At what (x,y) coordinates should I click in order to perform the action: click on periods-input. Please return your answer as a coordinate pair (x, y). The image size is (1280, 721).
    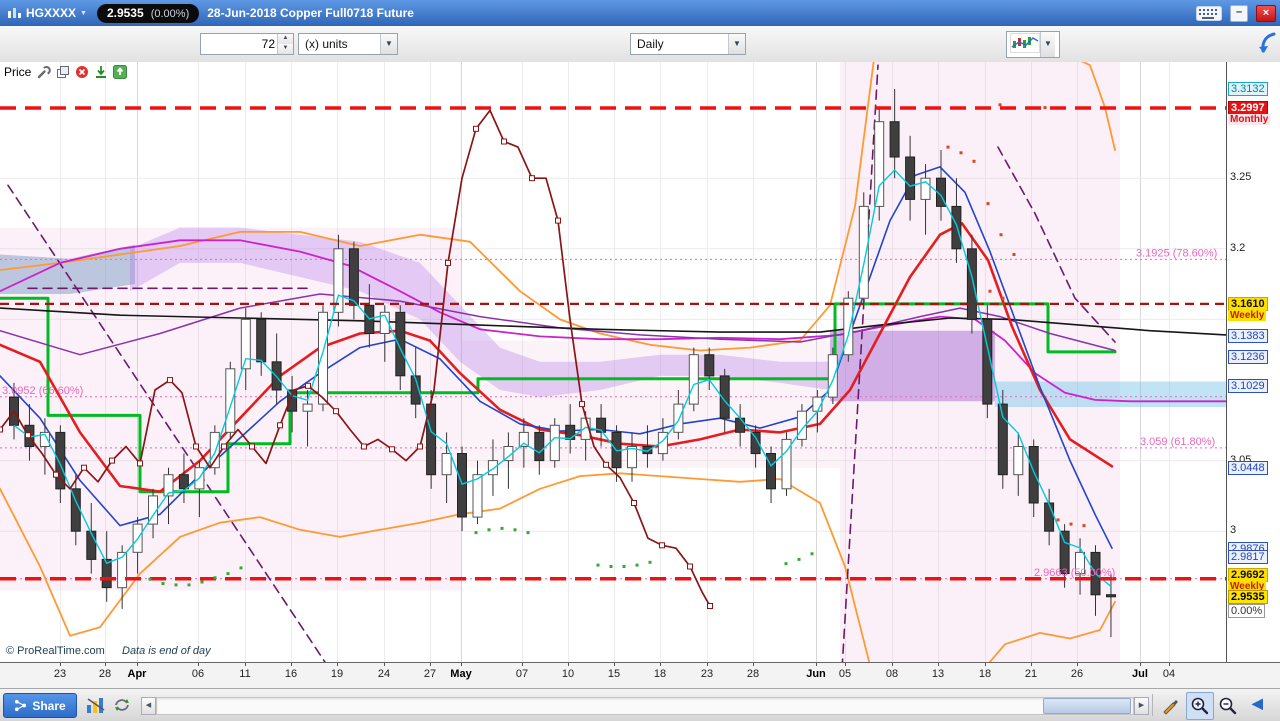
    Looking at the image, I should click on (239, 44).